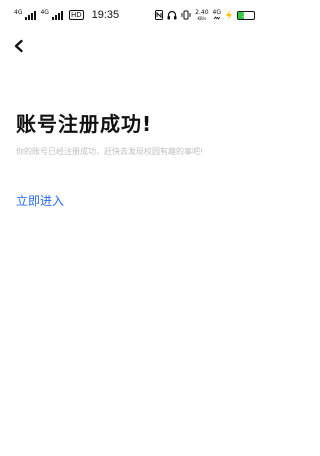 This screenshot has height=456, width=320. I want to click on chevron-left-icon, so click(18, 46).